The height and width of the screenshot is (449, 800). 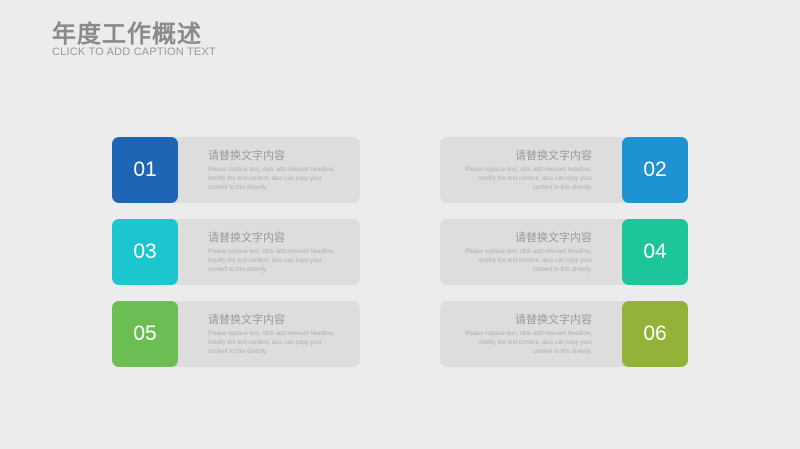 What do you see at coordinates (145, 170) in the screenshot?
I see `number-badge: 01` at bounding box center [145, 170].